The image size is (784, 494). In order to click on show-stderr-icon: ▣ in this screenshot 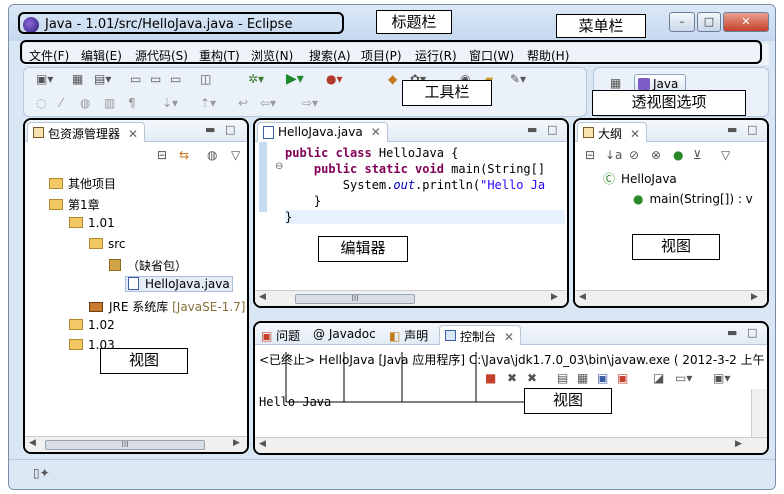, I will do `click(622, 378)`.